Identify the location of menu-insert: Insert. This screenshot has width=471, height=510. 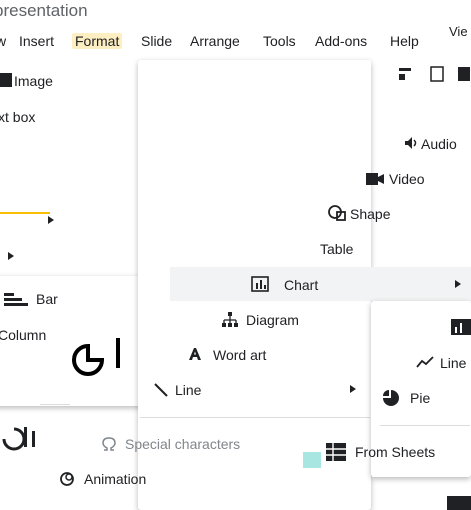
(36, 41).